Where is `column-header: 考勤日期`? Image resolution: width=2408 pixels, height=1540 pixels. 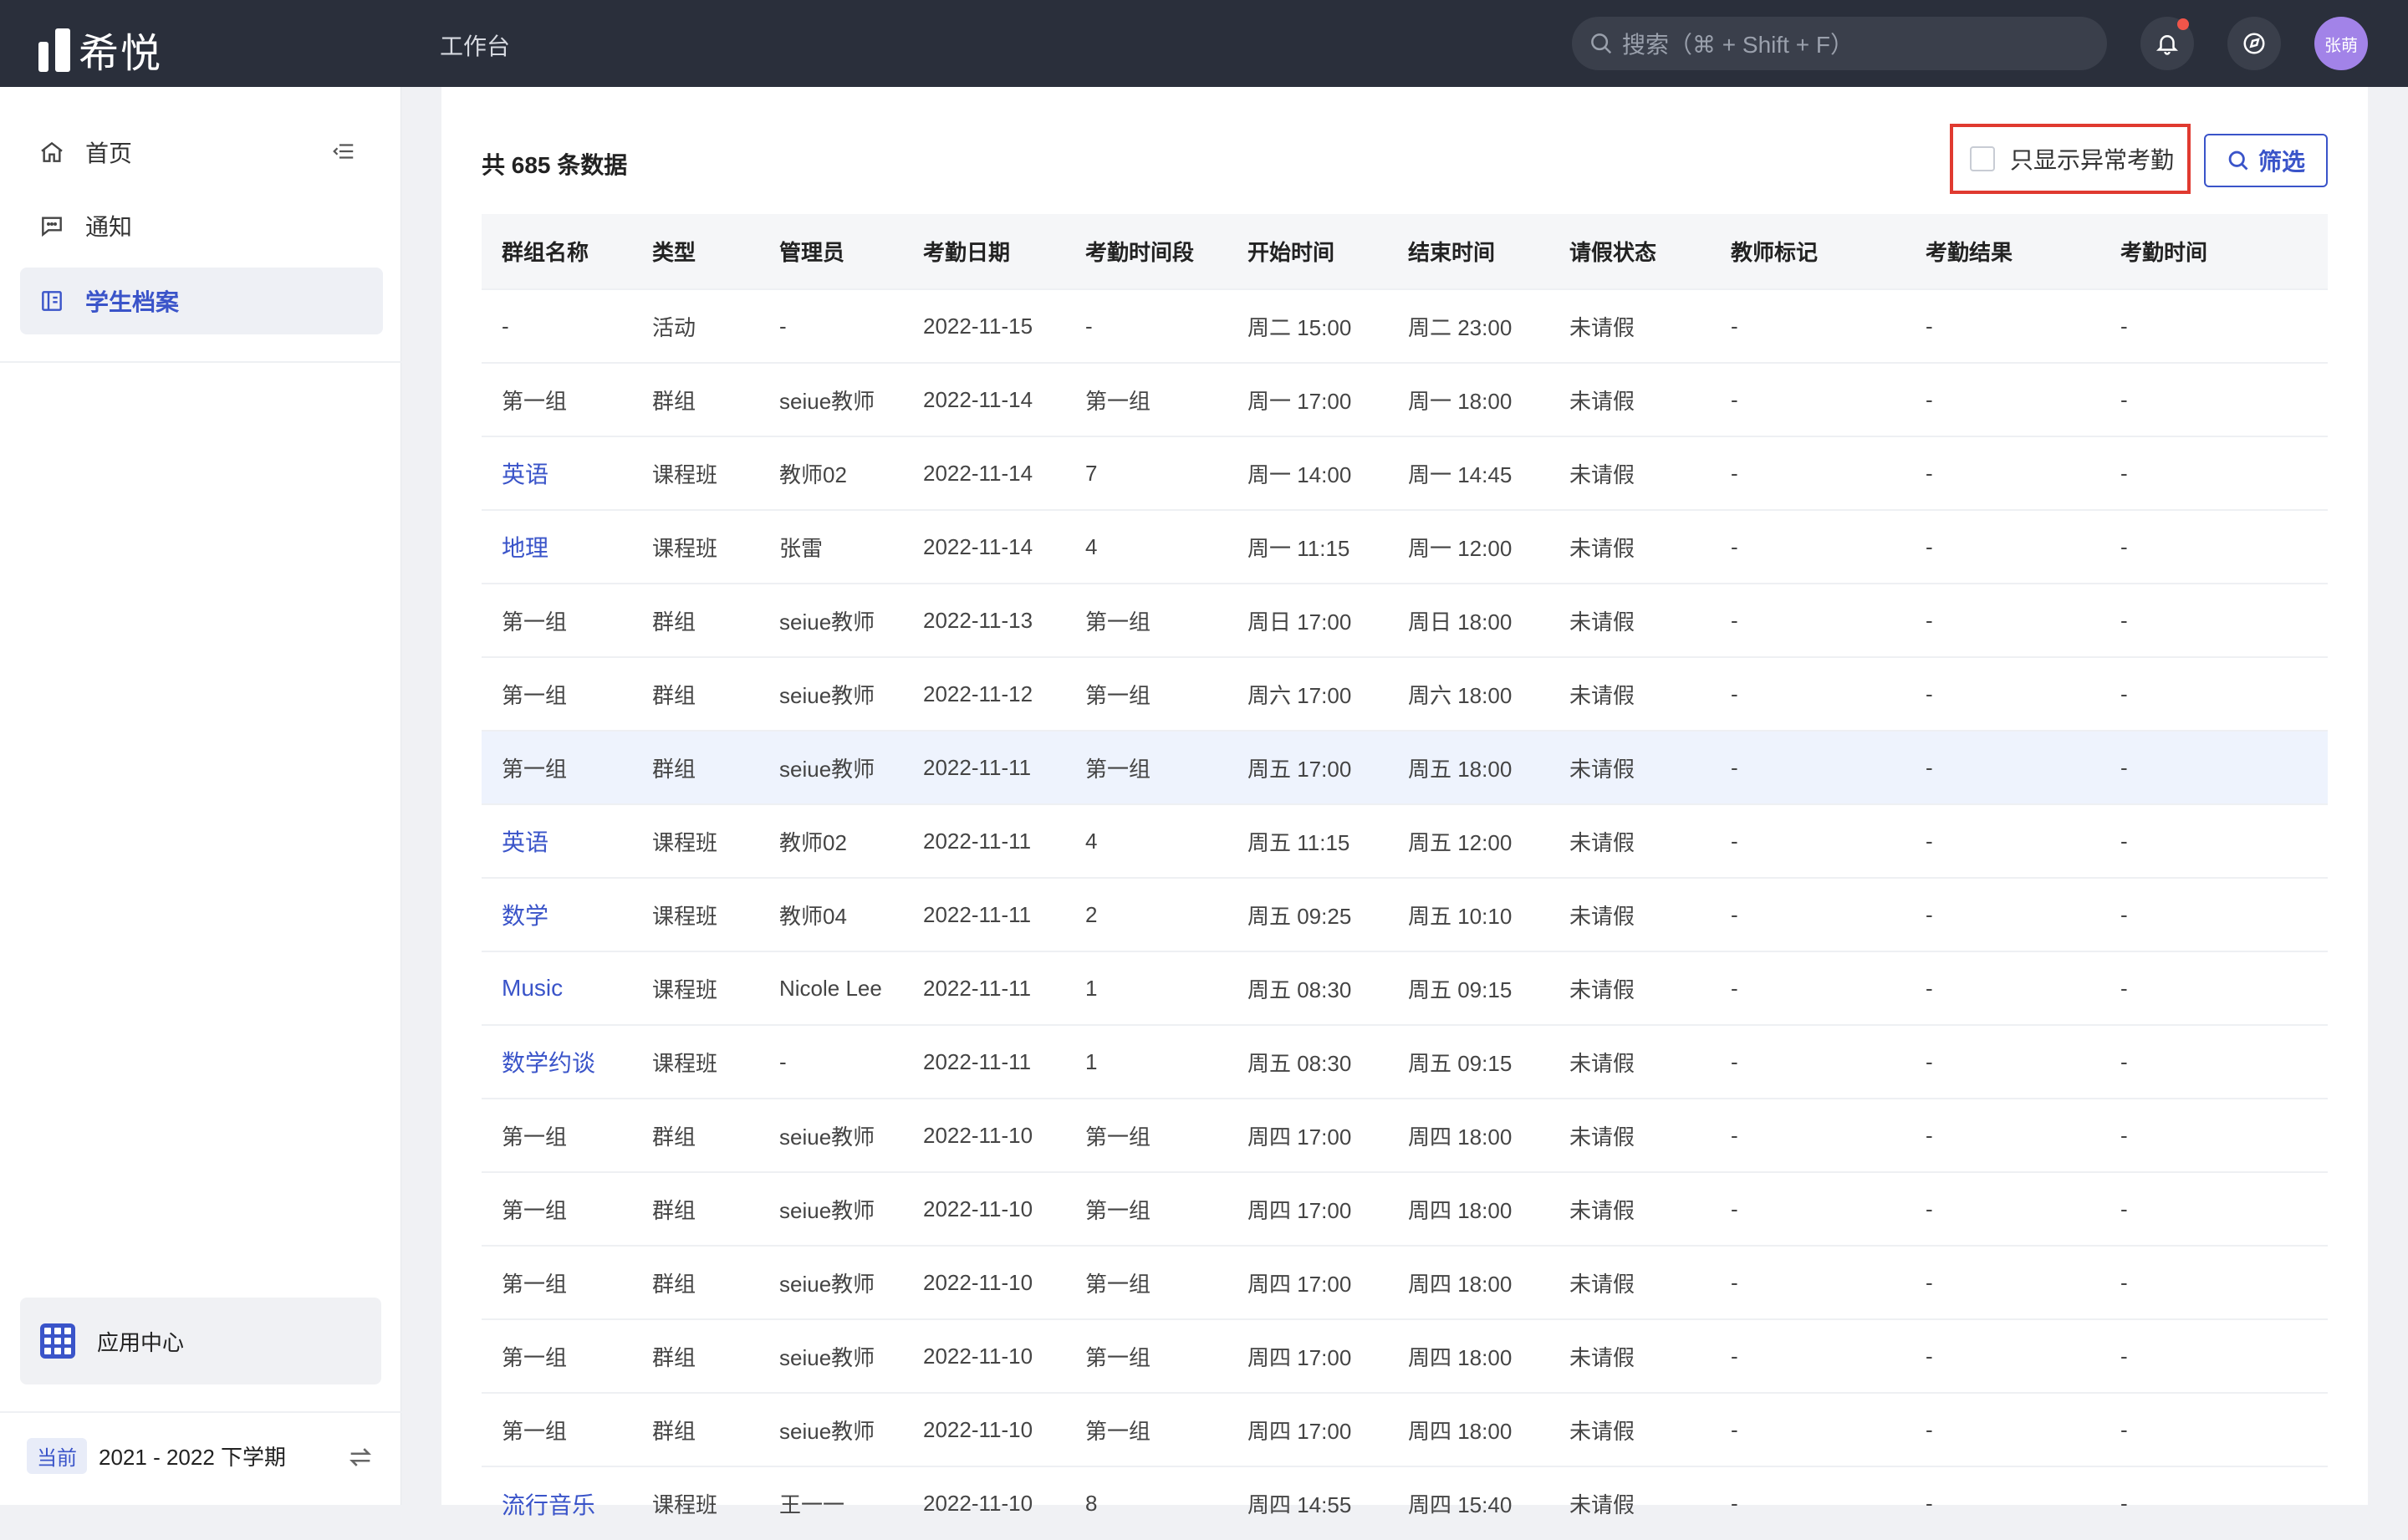
column-header: 考勤日期 is located at coordinates (984, 251).